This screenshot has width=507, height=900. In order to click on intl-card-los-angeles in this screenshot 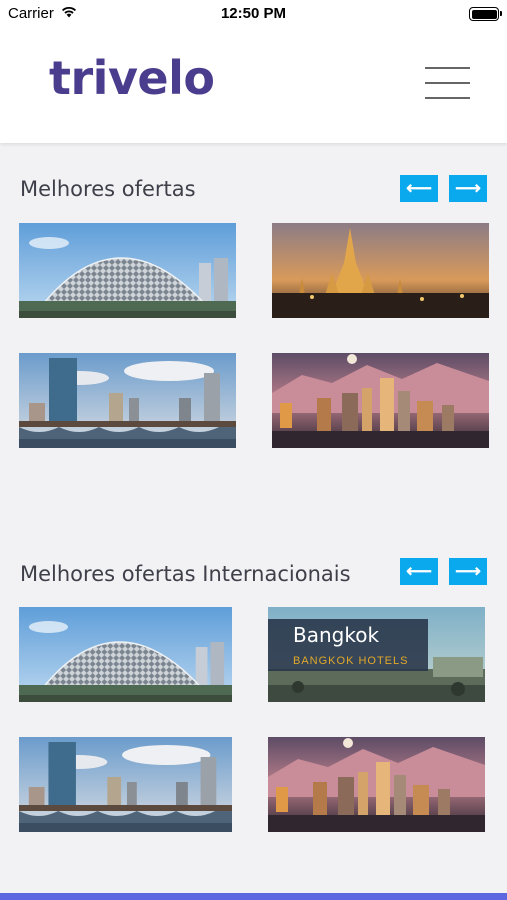, I will do `click(376, 784)`.